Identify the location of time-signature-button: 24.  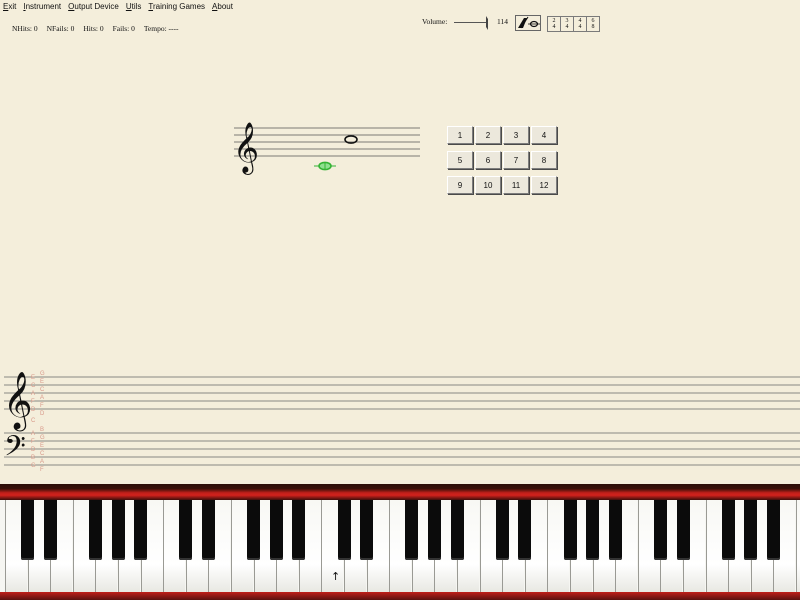
(553, 24).